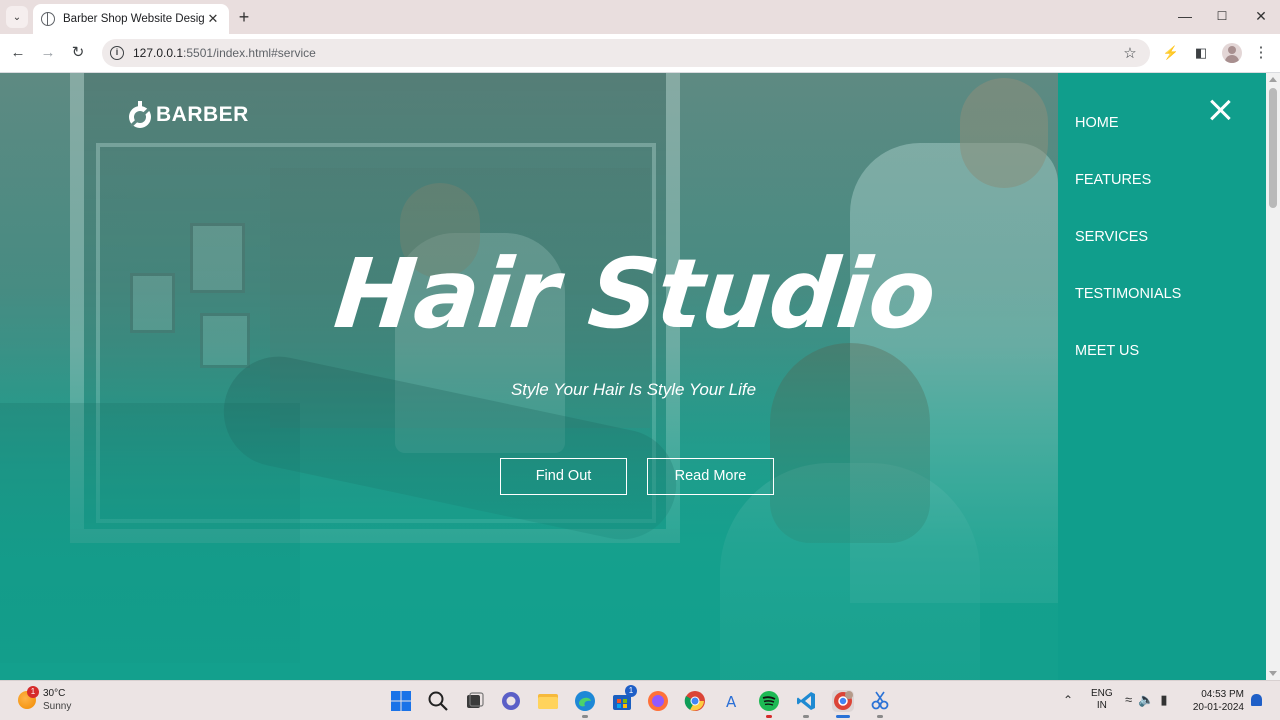  What do you see at coordinates (1273, 148) in the screenshot?
I see `scrollbar-thumb` at bounding box center [1273, 148].